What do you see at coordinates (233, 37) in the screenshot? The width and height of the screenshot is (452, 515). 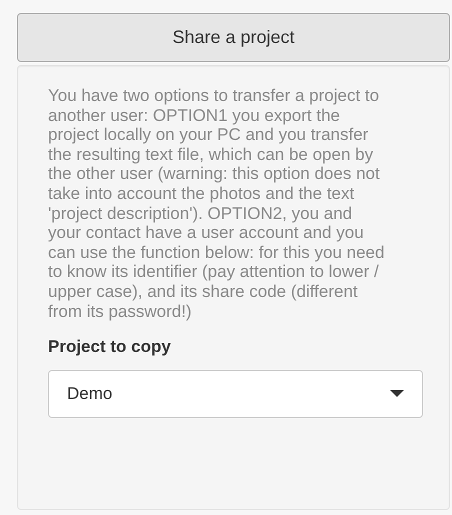 I see `share-button: Share a project` at bounding box center [233, 37].